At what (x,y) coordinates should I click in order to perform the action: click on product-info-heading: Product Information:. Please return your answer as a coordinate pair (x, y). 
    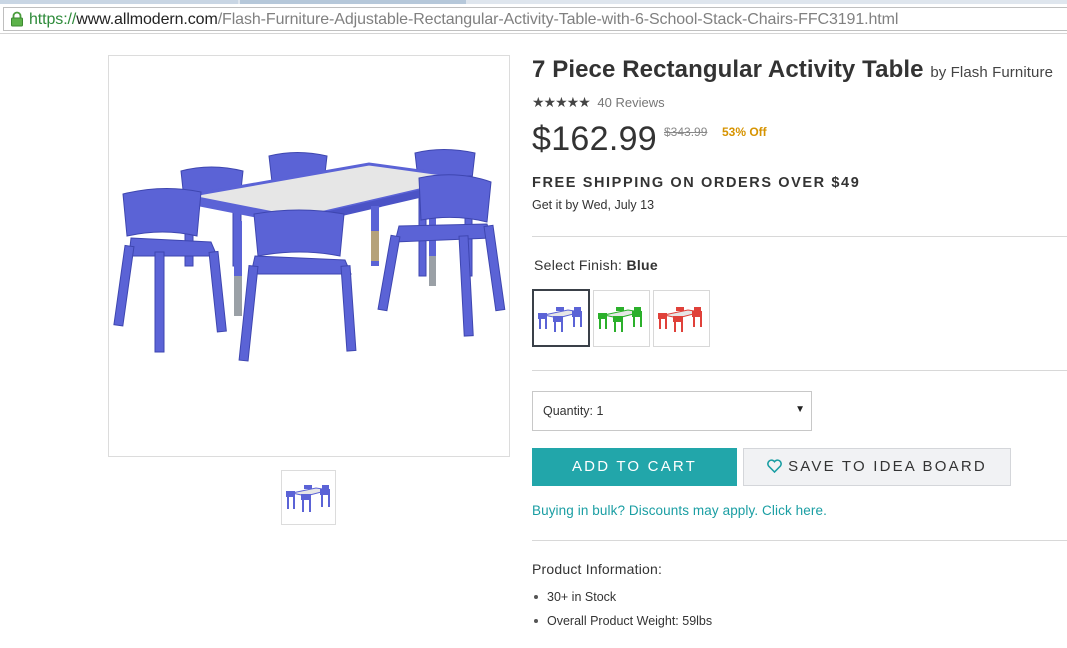
    Looking at the image, I should click on (597, 569).